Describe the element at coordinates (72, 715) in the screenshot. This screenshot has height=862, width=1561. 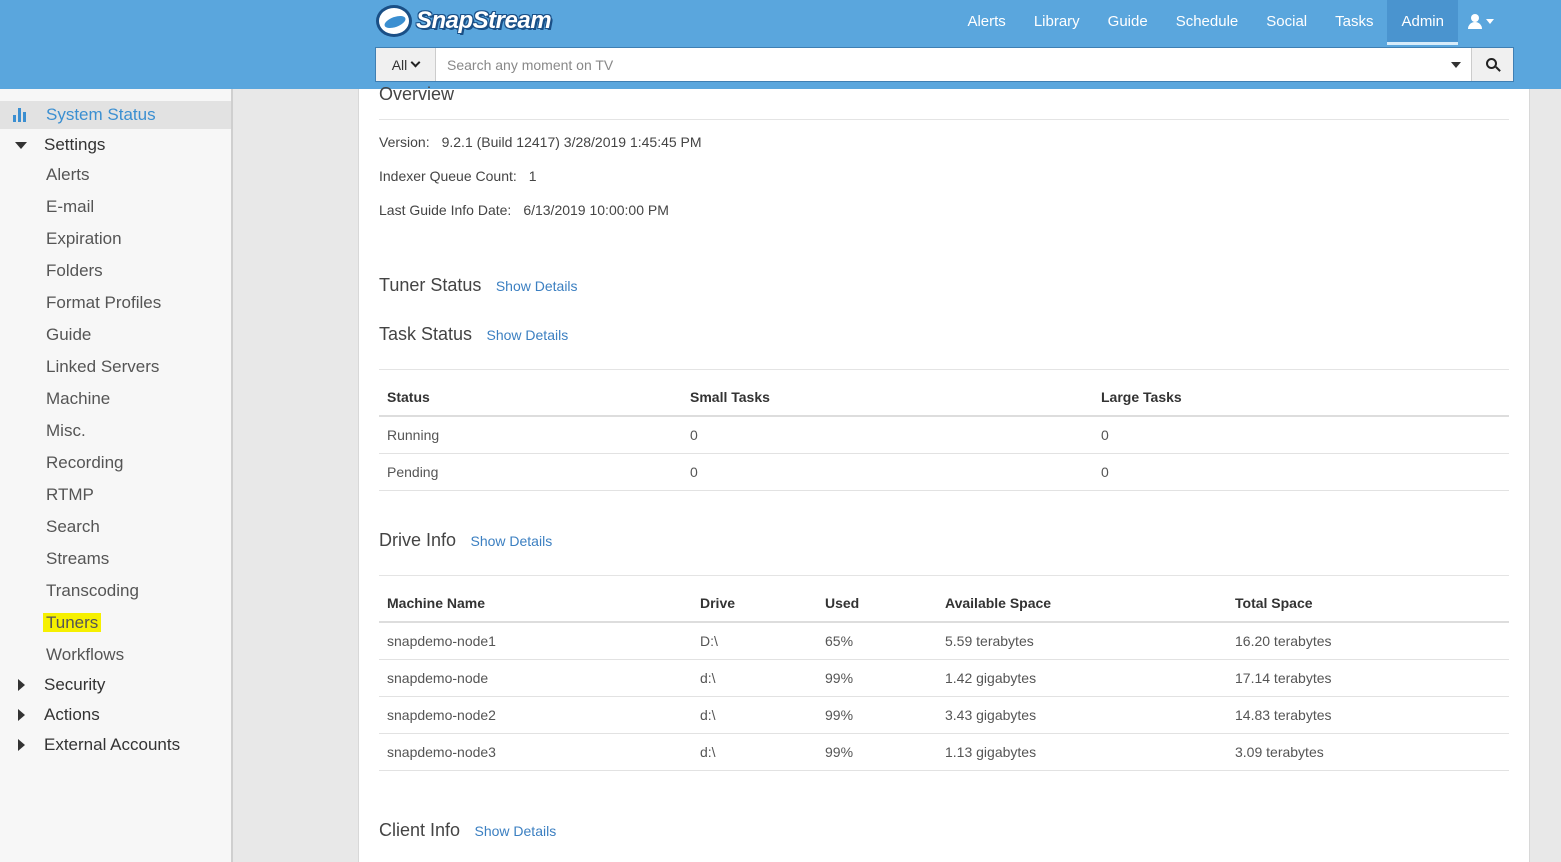
I see `sidebar-group-actions: Actions` at that location.